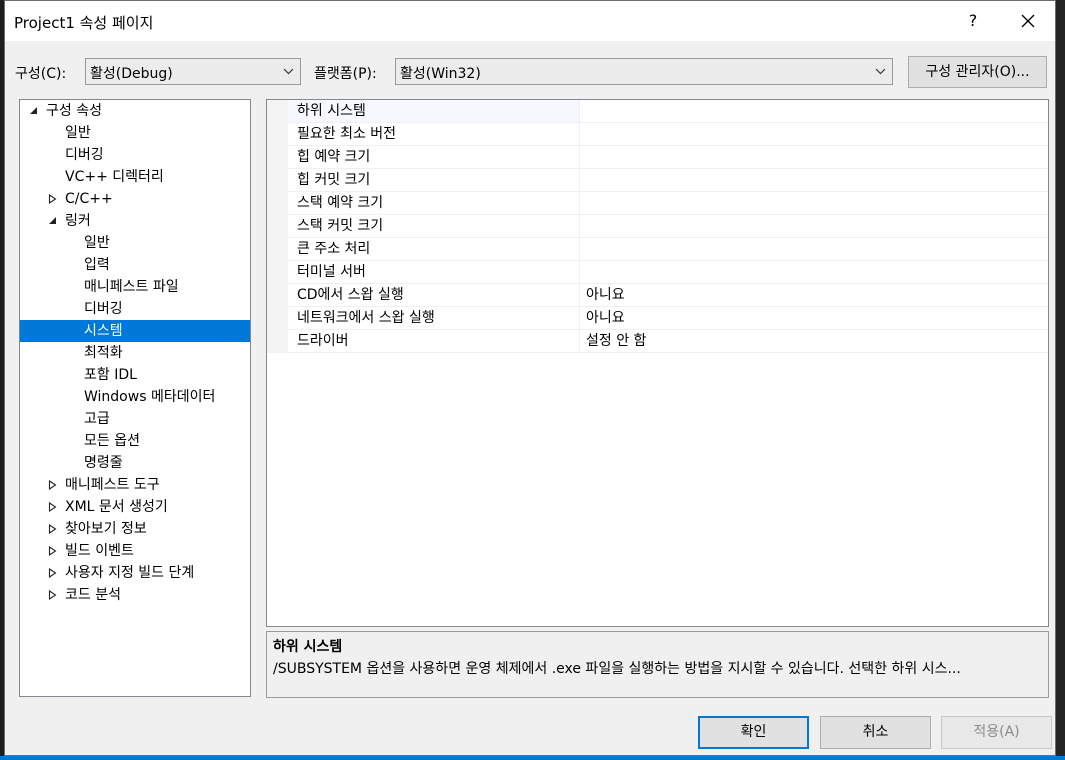 This screenshot has height=760, width=1065. Describe the element at coordinates (89, 199) in the screenshot. I see `tree-item-label: C/C++` at that location.